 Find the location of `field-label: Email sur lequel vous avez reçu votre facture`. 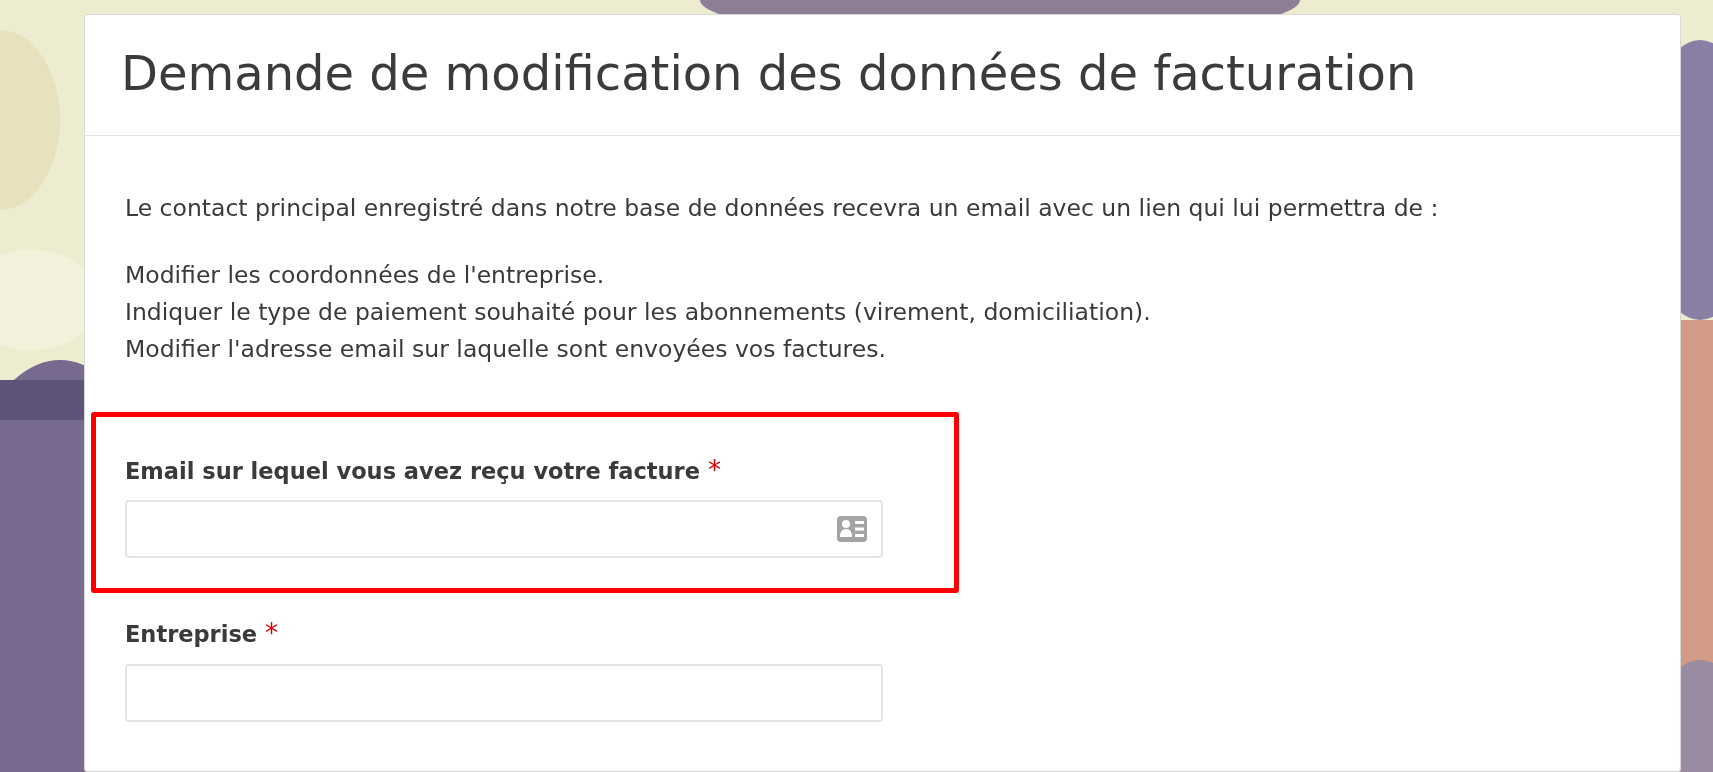

field-label: Email sur lequel vous avez reçu votre facture is located at coordinates (412, 471).